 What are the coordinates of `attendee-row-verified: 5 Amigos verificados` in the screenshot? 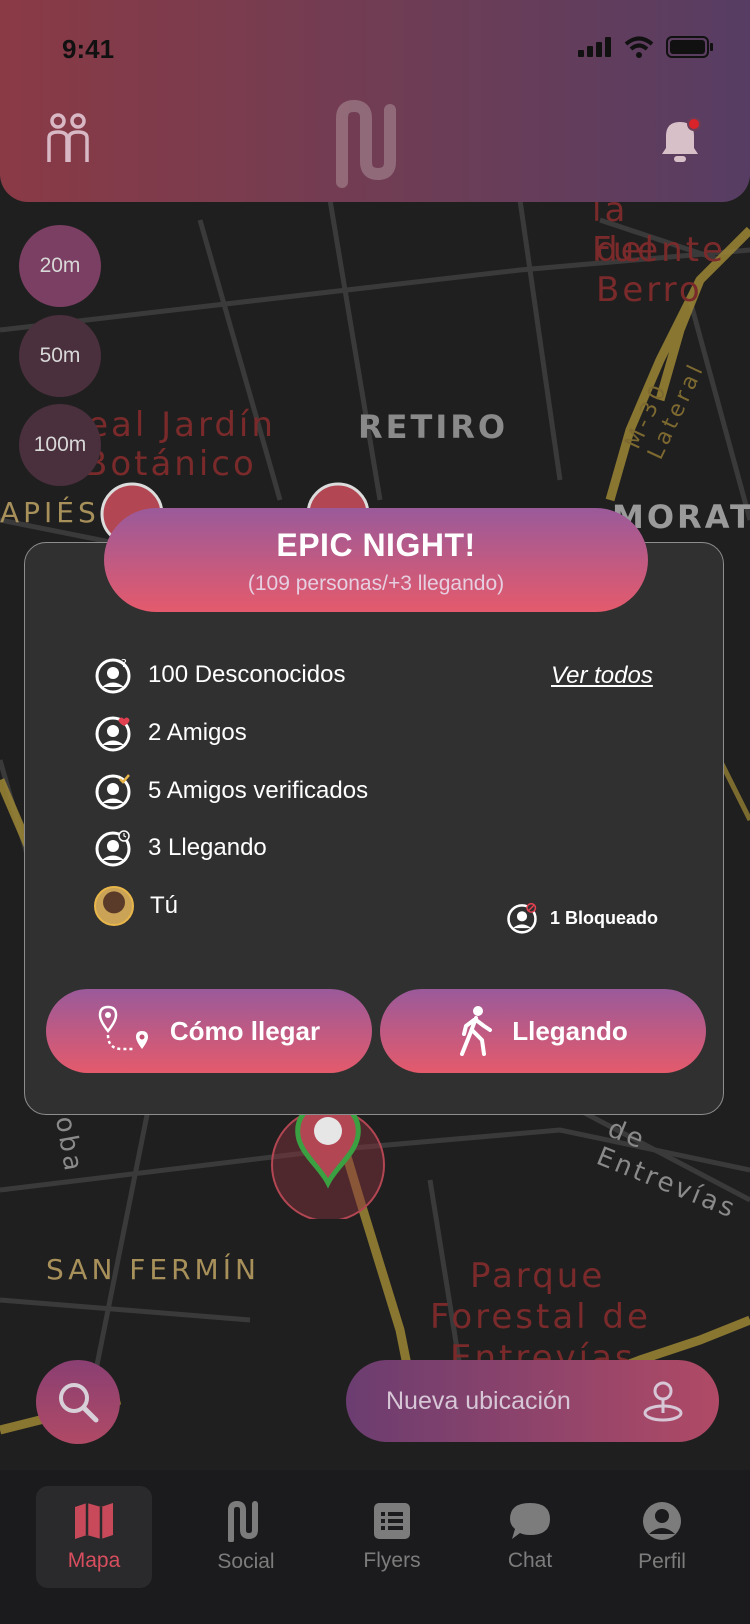 It's located at (231, 791).